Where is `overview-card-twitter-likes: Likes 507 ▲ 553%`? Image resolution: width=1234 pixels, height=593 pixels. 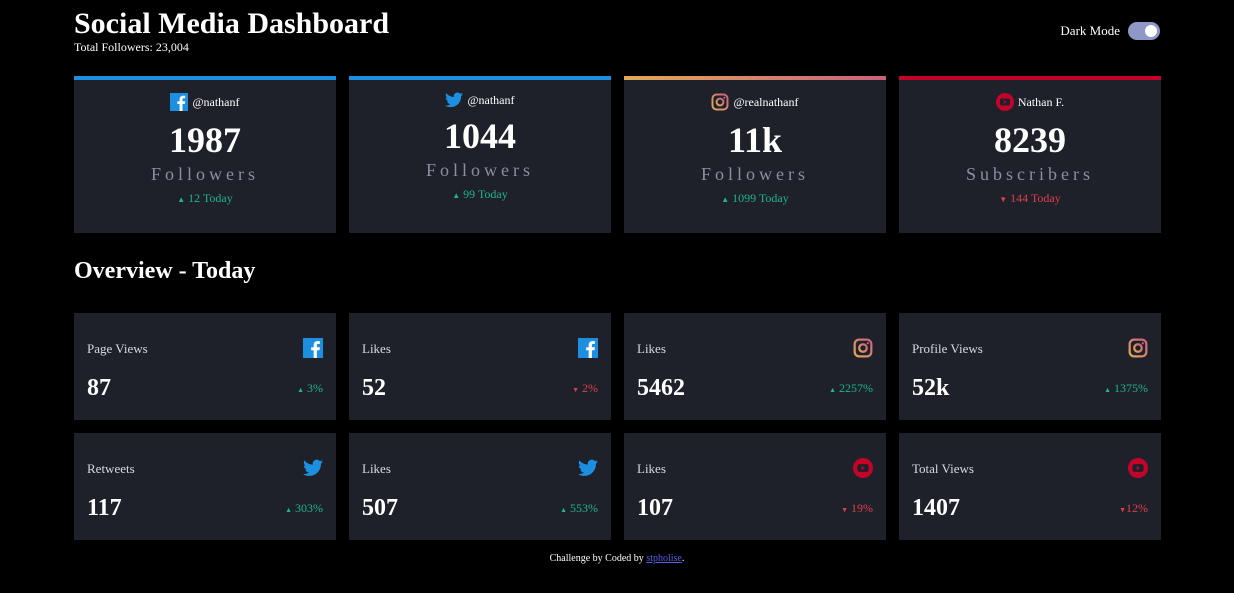
overview-card-twitter-likes: Likes 507 ▲ 553% is located at coordinates (480, 486).